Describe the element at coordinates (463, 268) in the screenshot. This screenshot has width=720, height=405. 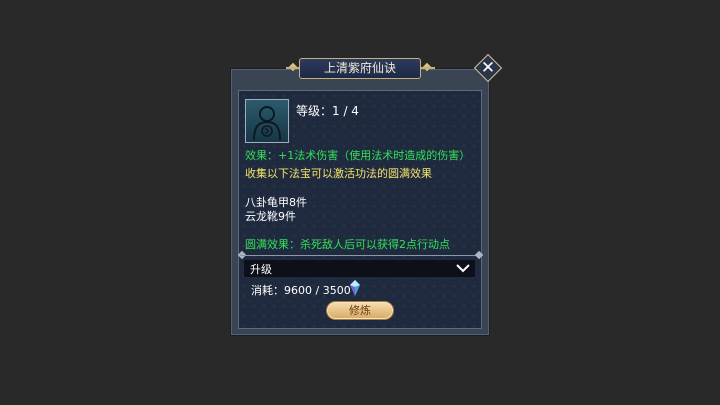
I see `chevron-down-icon` at that location.